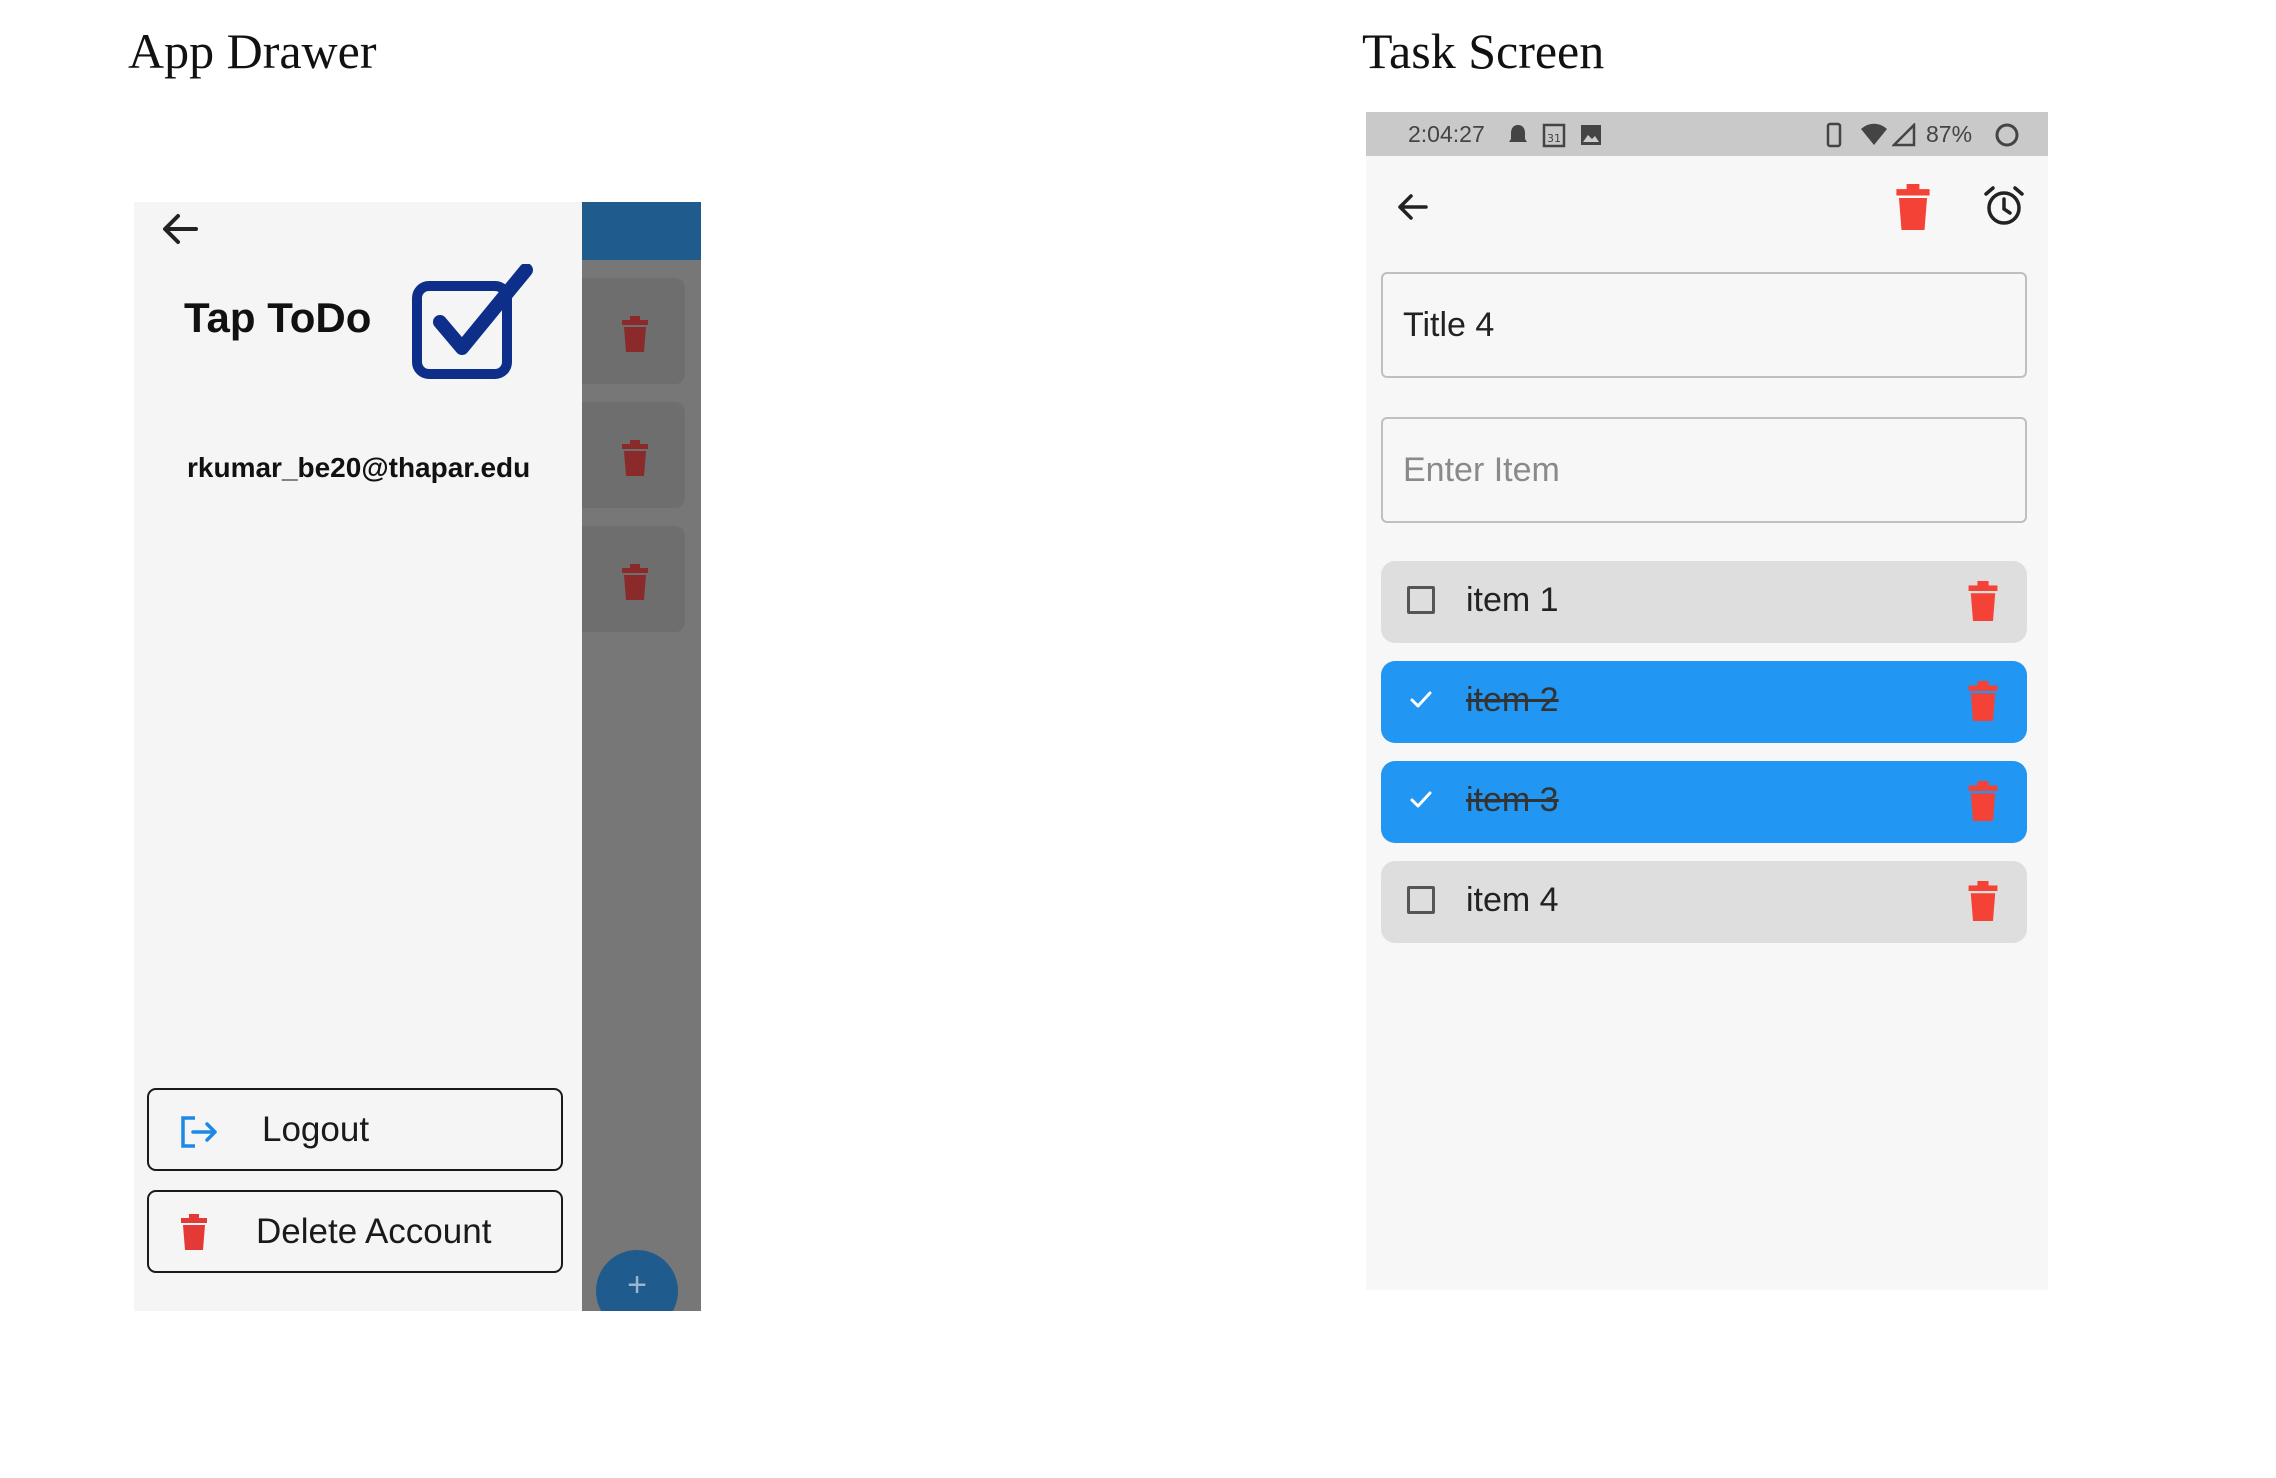 Image resolution: width=2276 pixels, height=1478 pixels. Describe the element at coordinates (2007, 138) in the screenshot. I see `sync-icon` at that location.